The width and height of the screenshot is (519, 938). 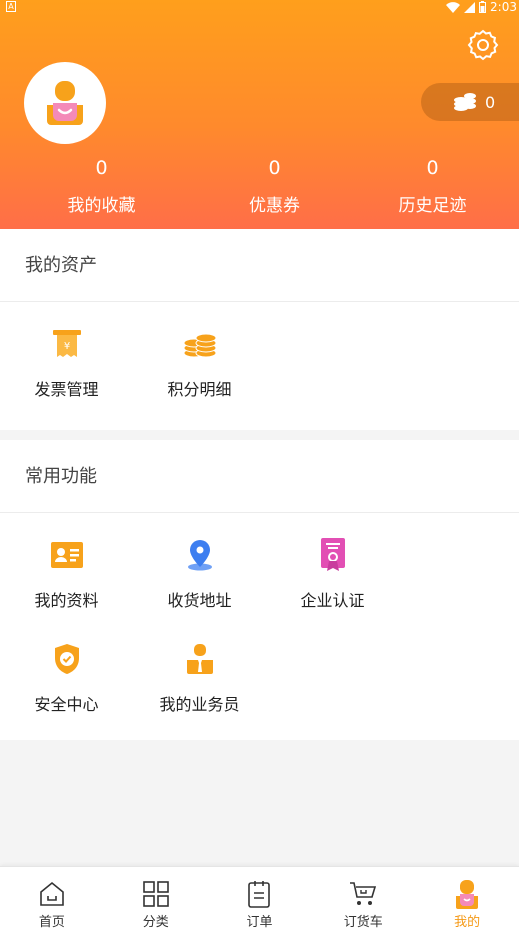 I want to click on tab-label: 订货车, so click(x=363, y=922).